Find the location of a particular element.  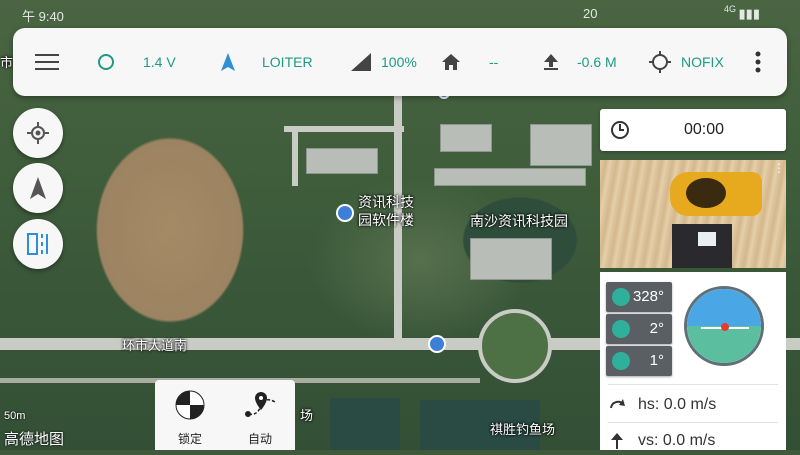

map-scale: 50m is located at coordinates (15, 416).